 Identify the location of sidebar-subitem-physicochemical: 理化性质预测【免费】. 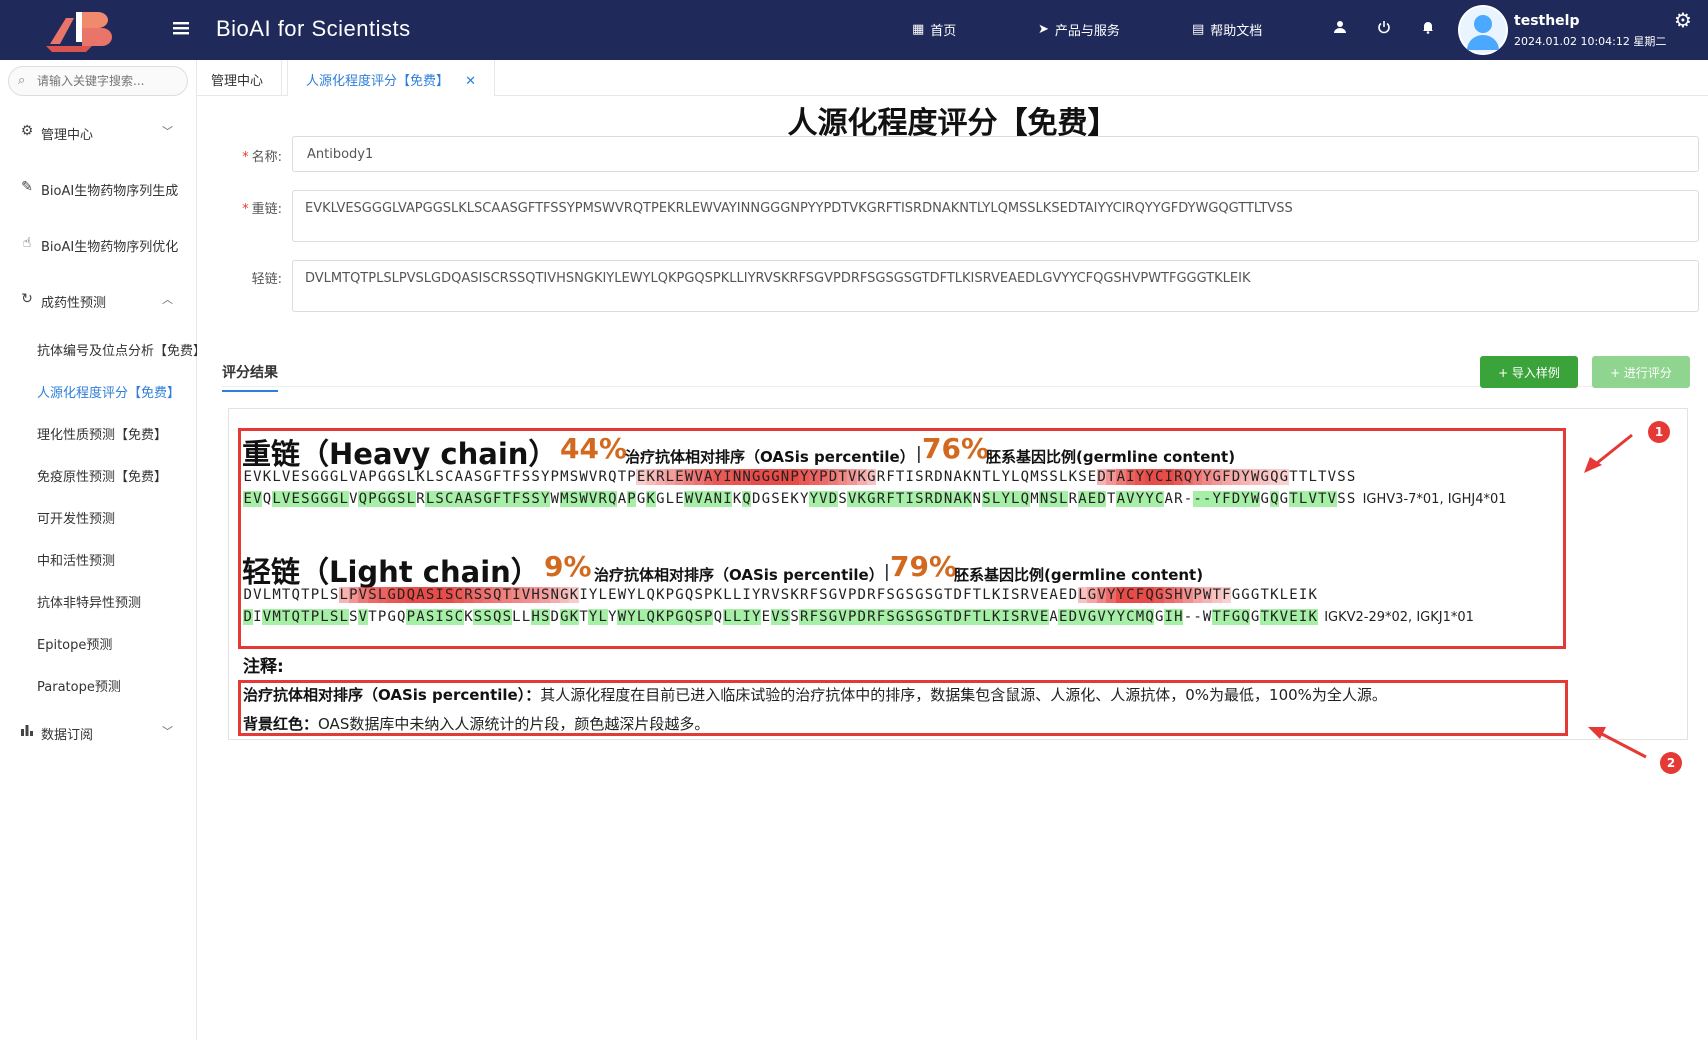
(117, 433).